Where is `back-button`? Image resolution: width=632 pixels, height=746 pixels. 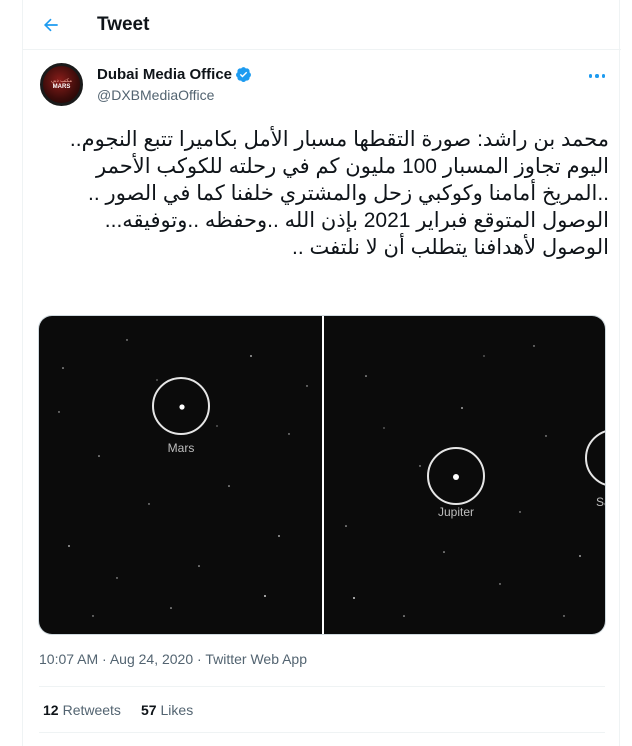
back-button is located at coordinates (51, 25).